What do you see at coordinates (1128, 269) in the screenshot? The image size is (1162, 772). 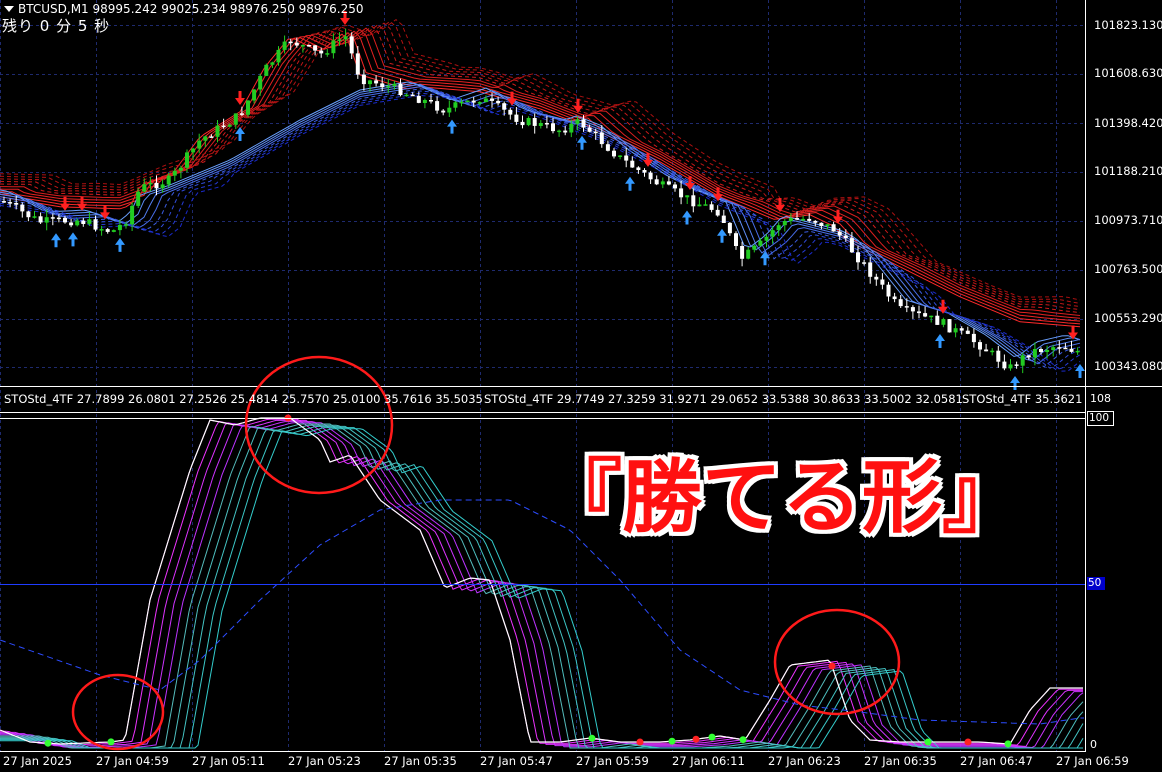 I see `price-axis-label: 100763.500` at bounding box center [1128, 269].